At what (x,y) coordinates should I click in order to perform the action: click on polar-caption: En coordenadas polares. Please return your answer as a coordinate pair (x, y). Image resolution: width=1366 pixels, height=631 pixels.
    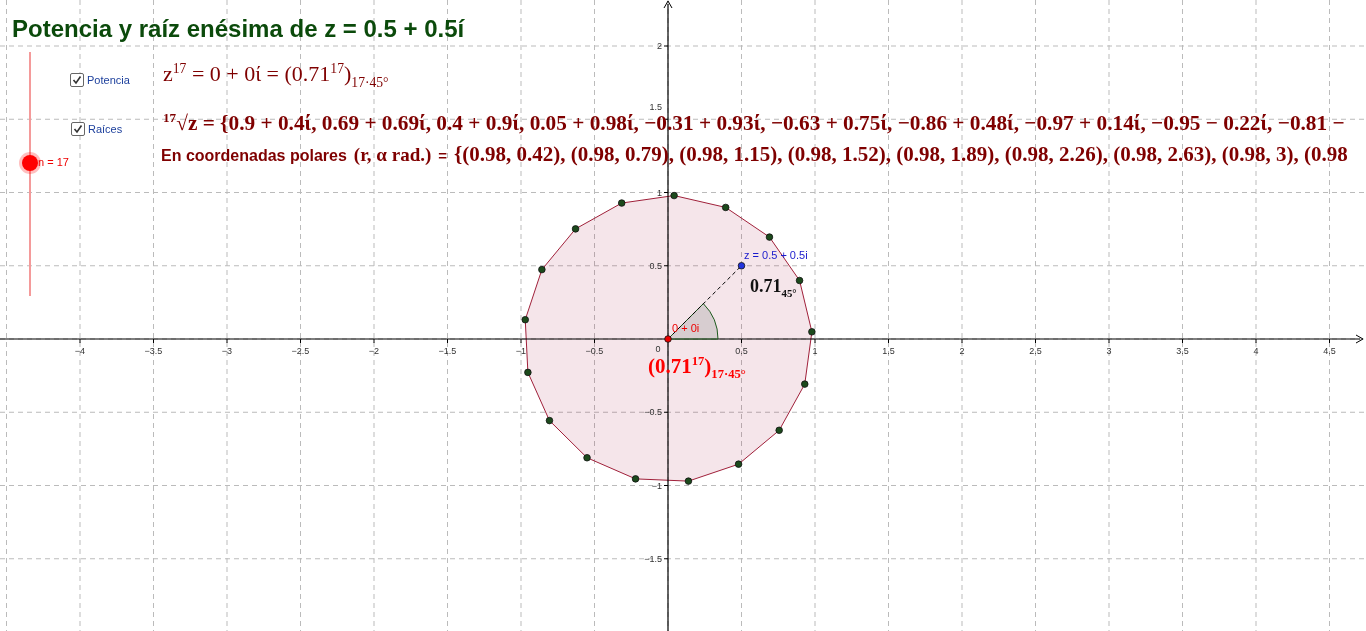
    Looking at the image, I should click on (254, 156).